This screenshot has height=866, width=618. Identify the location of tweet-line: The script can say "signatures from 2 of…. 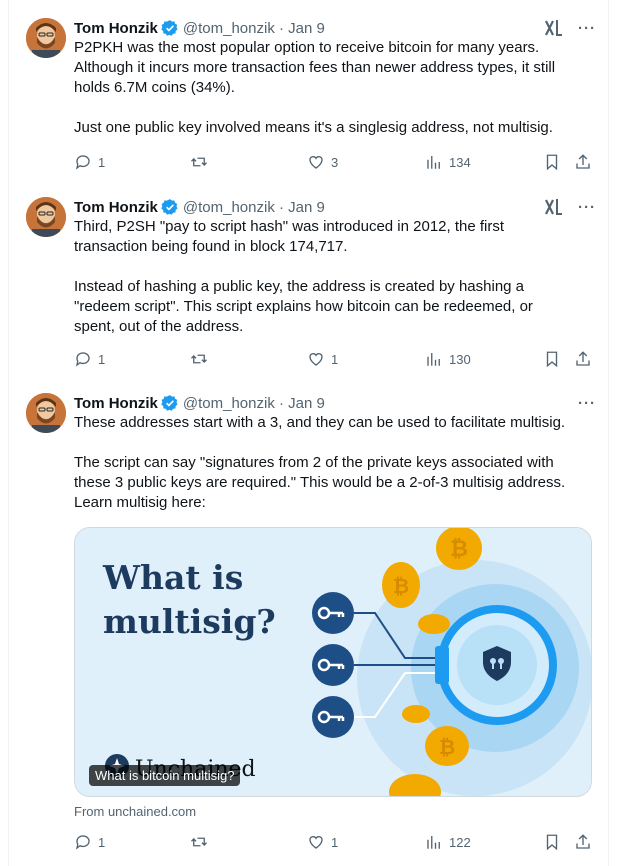
(314, 462).